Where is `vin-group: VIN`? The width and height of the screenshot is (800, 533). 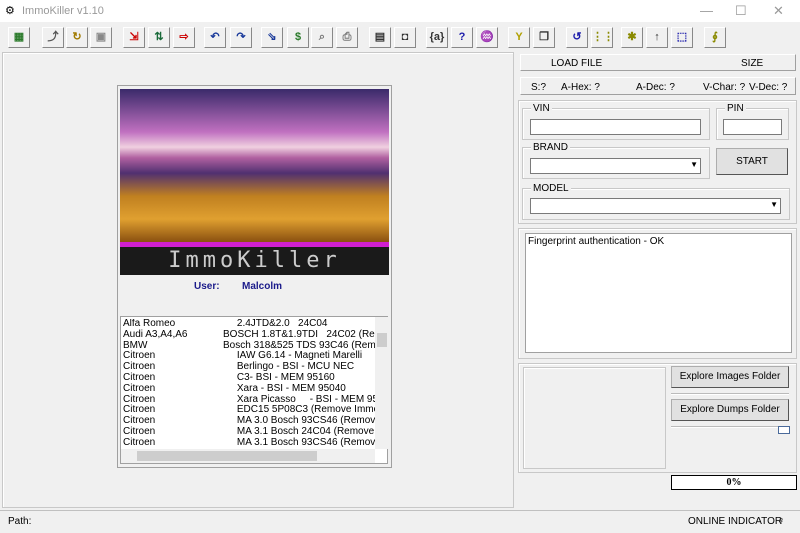
vin-group: VIN is located at coordinates (616, 121).